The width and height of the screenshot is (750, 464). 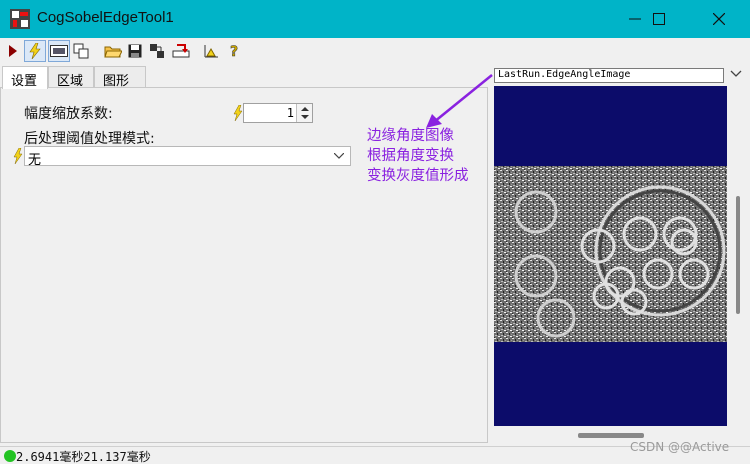 What do you see at coordinates (105, 17) in the screenshot?
I see `window-title: CogSobelEdgeTool1` at bounding box center [105, 17].